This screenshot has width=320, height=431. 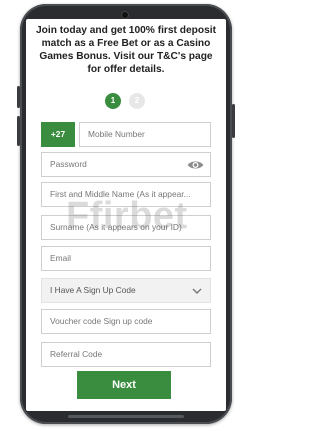 What do you see at coordinates (116, 227) in the screenshot?
I see `surname-placeholder: Surname (As it appears on your ID)` at bounding box center [116, 227].